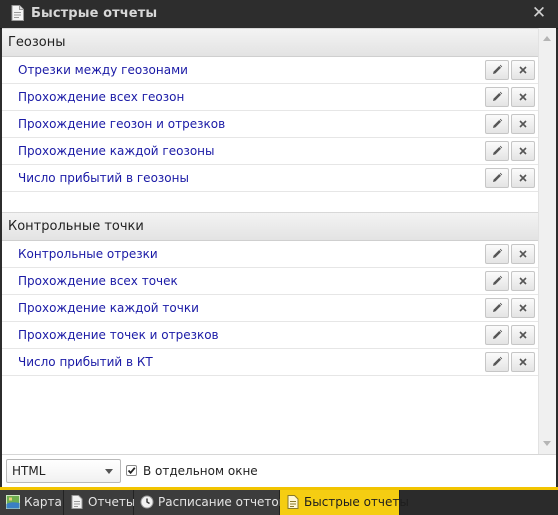 This screenshot has height=515, width=558. What do you see at coordinates (270, 308) in the screenshot?
I see `list-item: Прохождение каждой точки` at bounding box center [270, 308].